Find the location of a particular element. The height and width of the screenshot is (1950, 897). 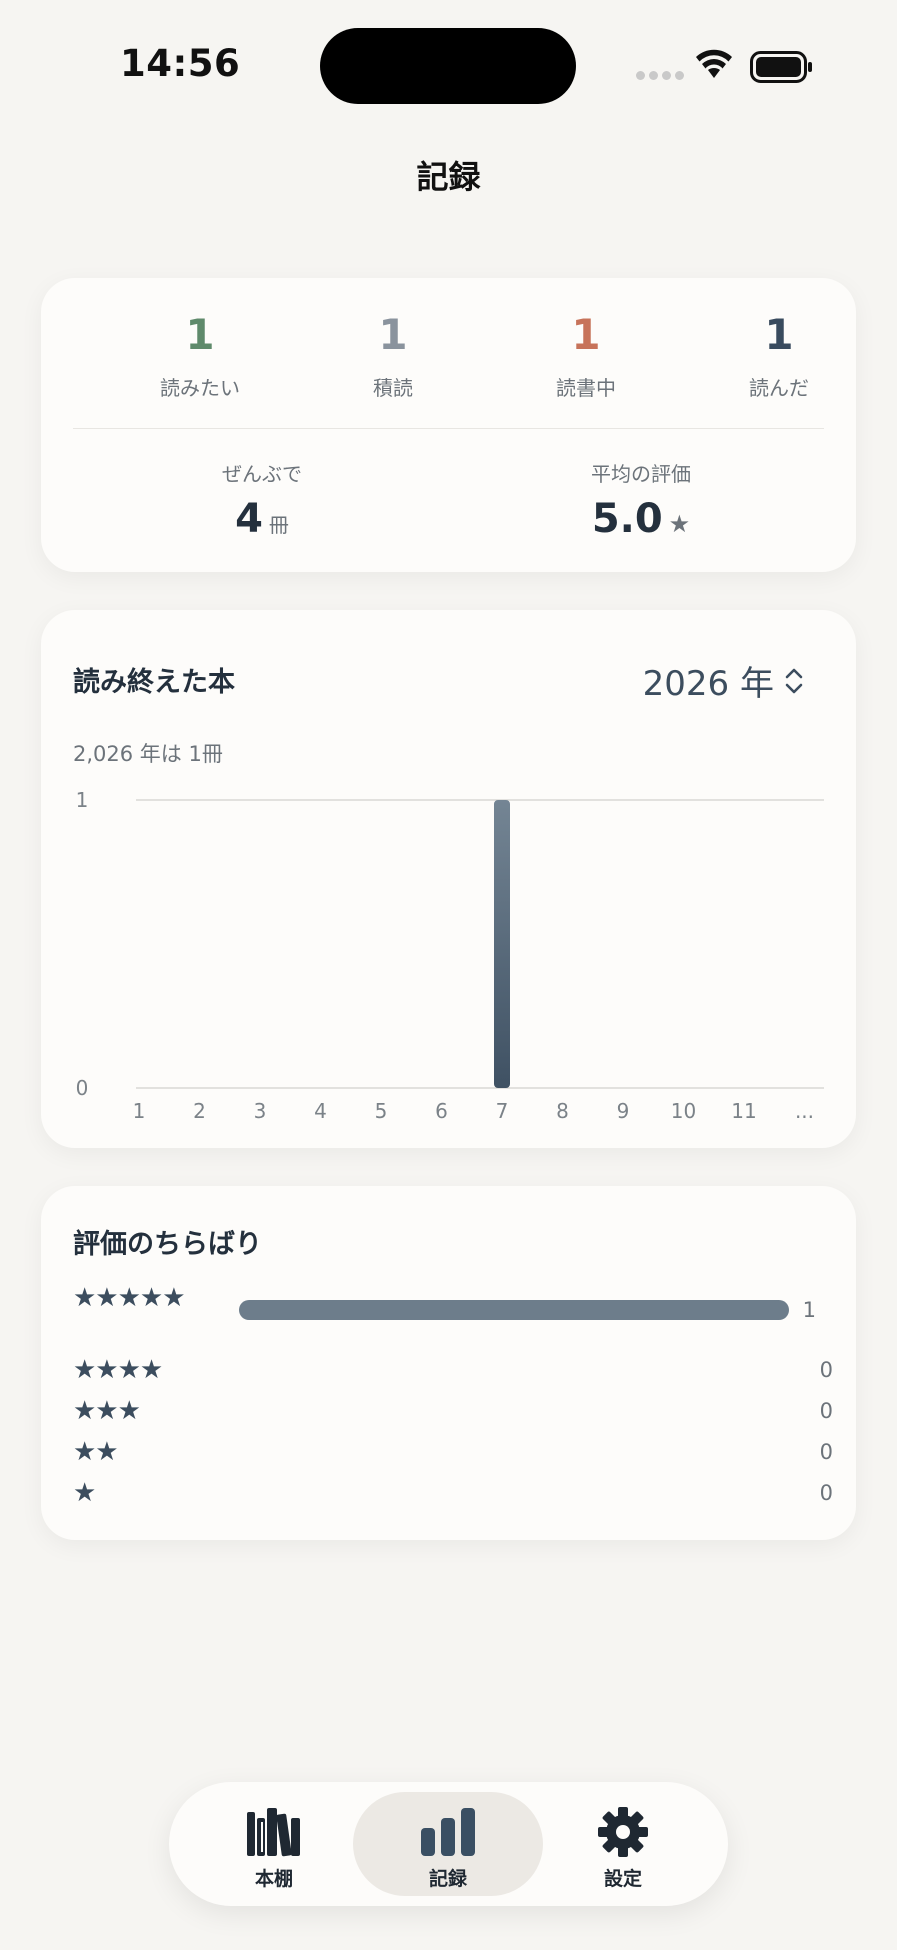

total-value: 4 is located at coordinates (249, 519).